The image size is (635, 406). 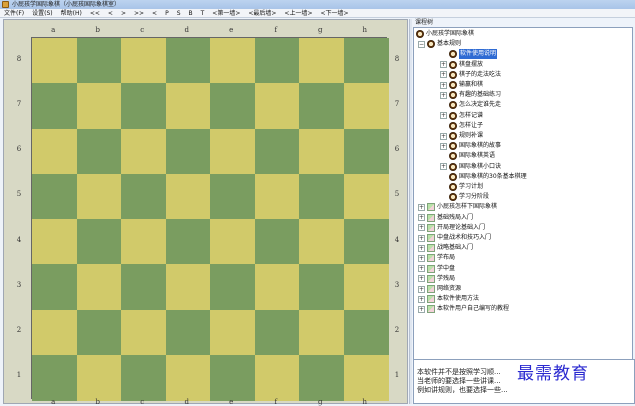 What do you see at coordinates (461, 126) in the screenshot?
I see `tree-node: 怎样让子` at bounding box center [461, 126].